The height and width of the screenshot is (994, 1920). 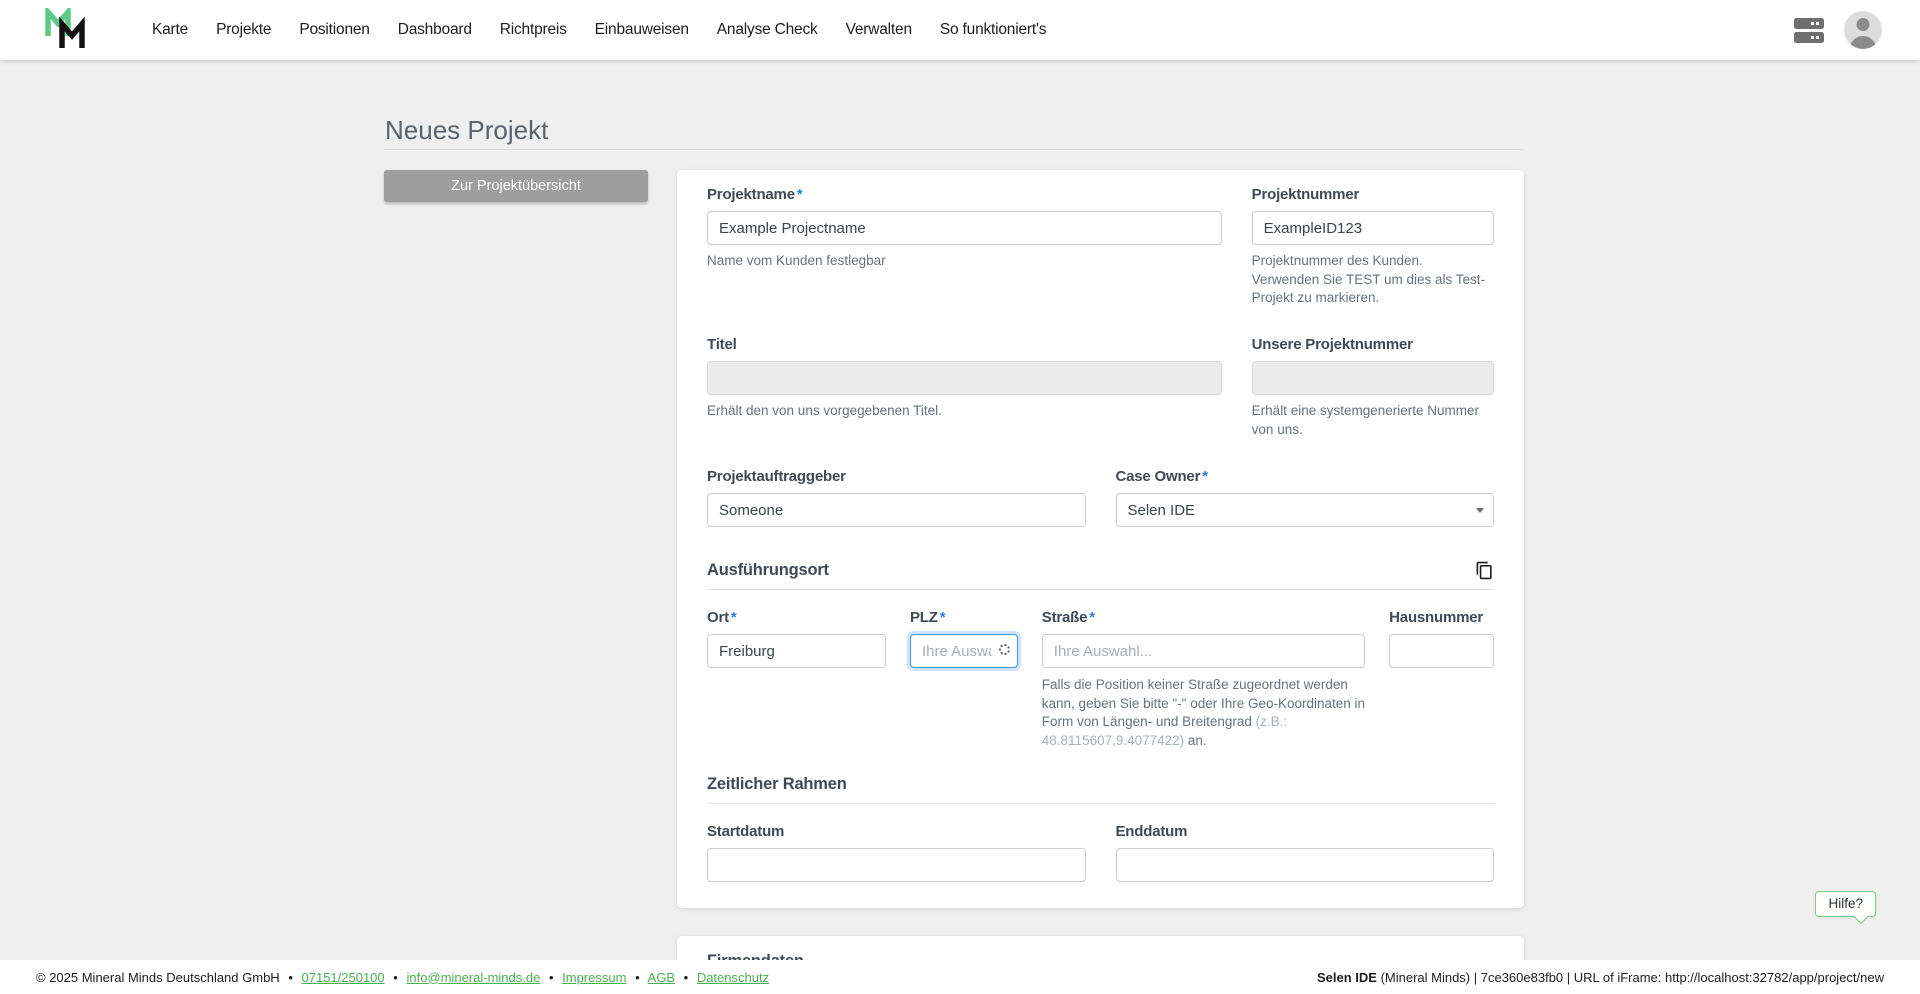 I want to click on nav-item-dashboard: Dashboard, so click(x=435, y=30).